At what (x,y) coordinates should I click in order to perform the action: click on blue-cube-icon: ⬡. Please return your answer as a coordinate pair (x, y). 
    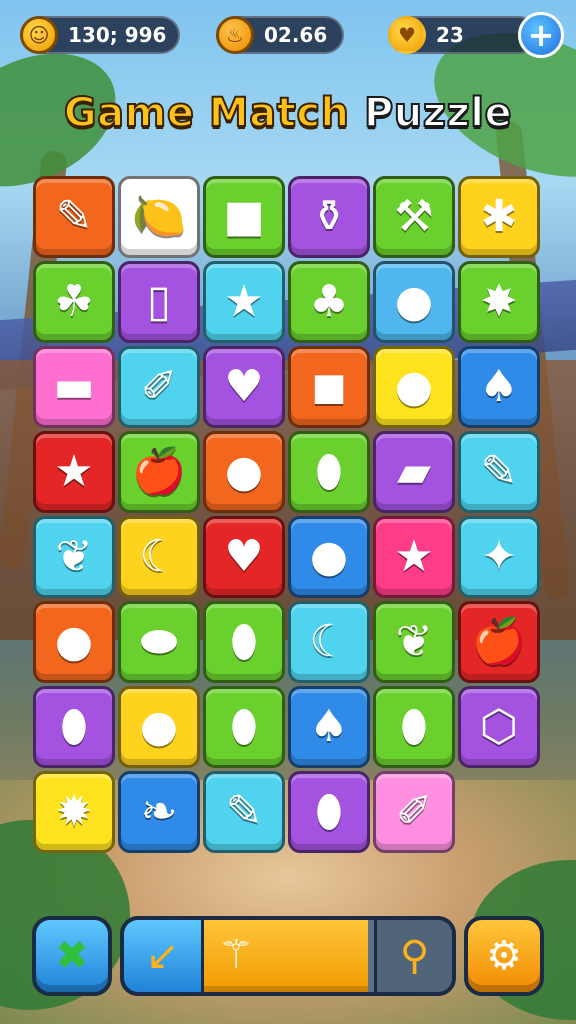
    Looking at the image, I should click on (499, 726).